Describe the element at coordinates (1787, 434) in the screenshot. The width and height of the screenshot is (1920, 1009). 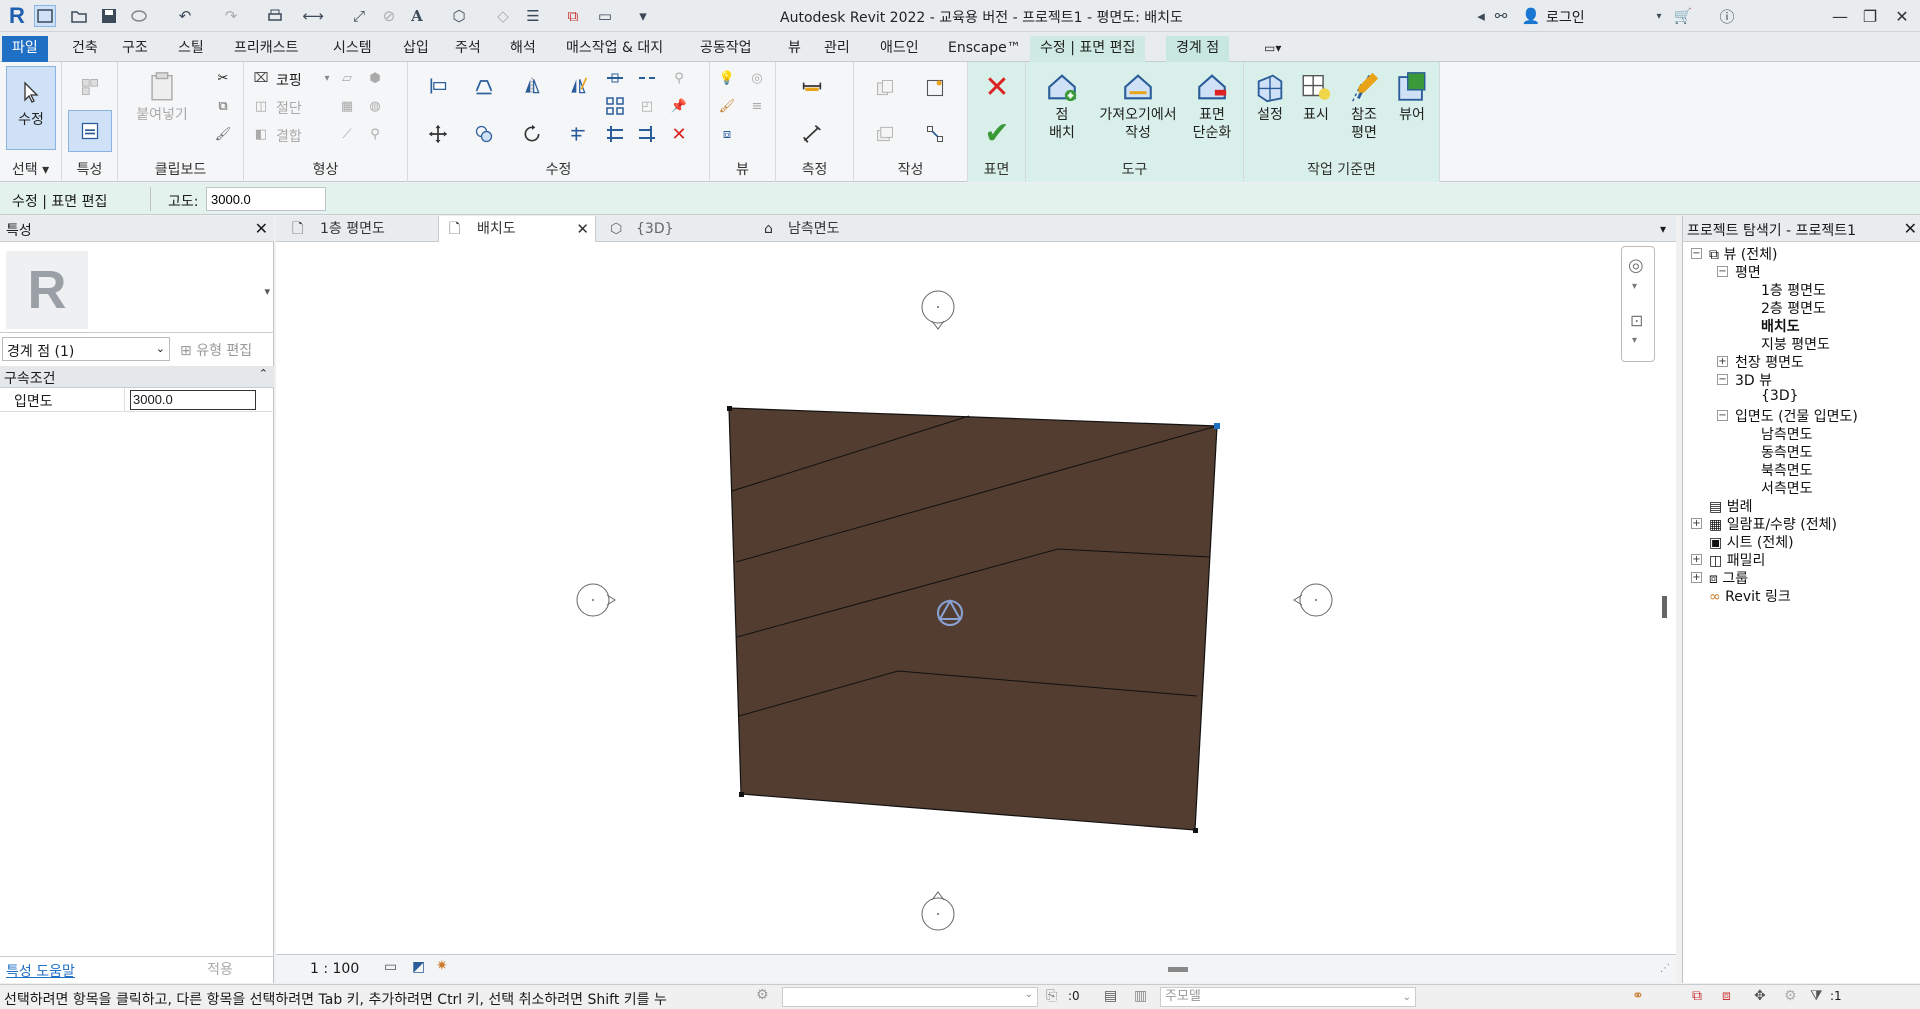
I see `tree-item-south: 남측면도` at that location.